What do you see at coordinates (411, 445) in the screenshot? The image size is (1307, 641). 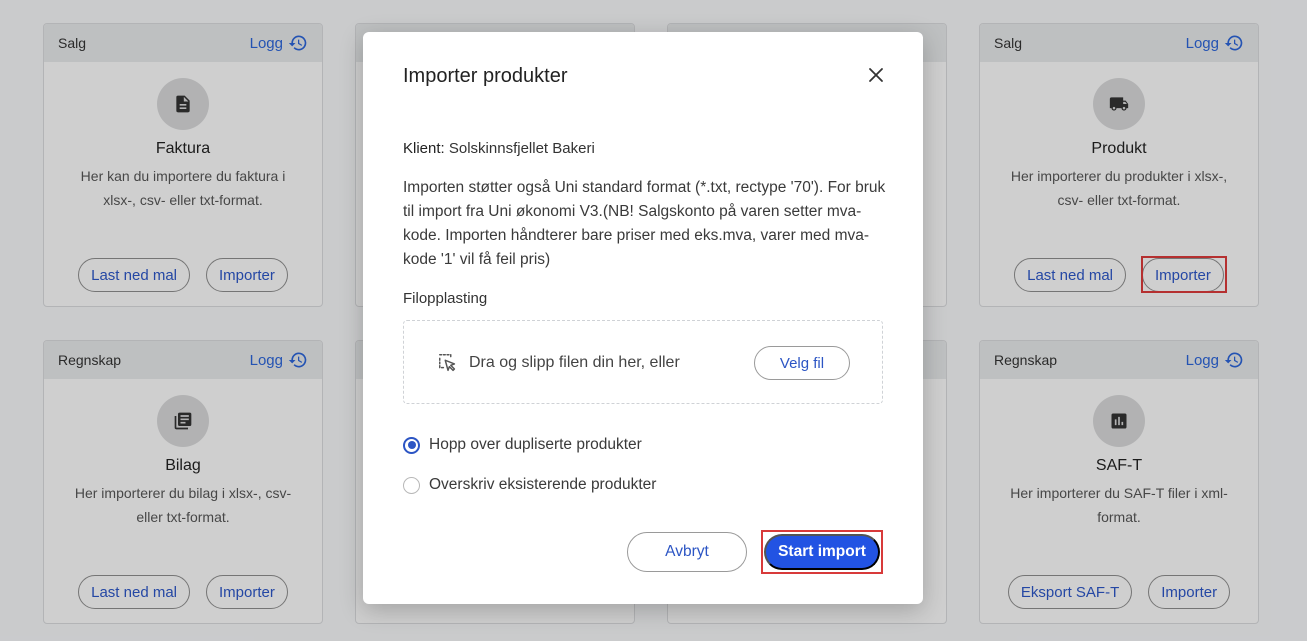 I see `radio-selected` at bounding box center [411, 445].